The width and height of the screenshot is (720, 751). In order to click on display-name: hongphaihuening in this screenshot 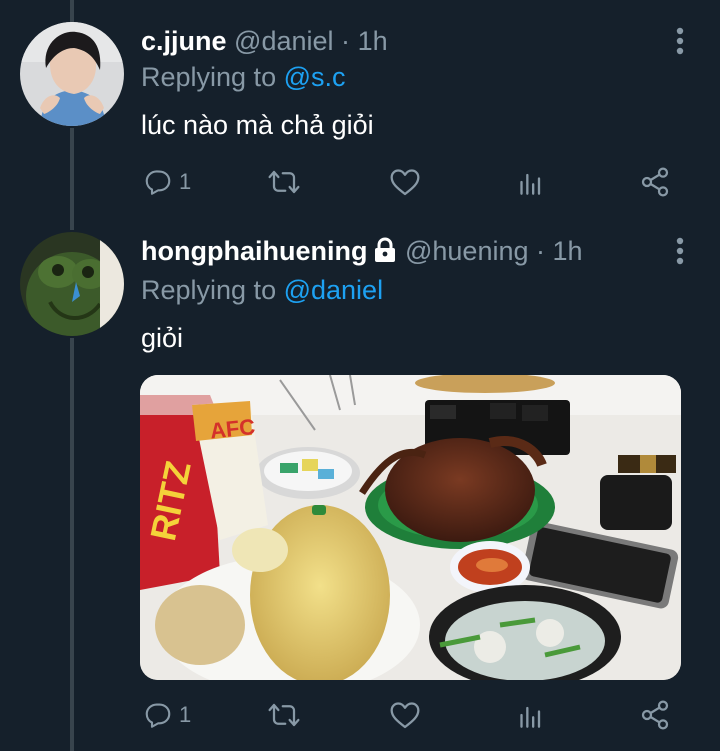, I will do `click(254, 251)`.